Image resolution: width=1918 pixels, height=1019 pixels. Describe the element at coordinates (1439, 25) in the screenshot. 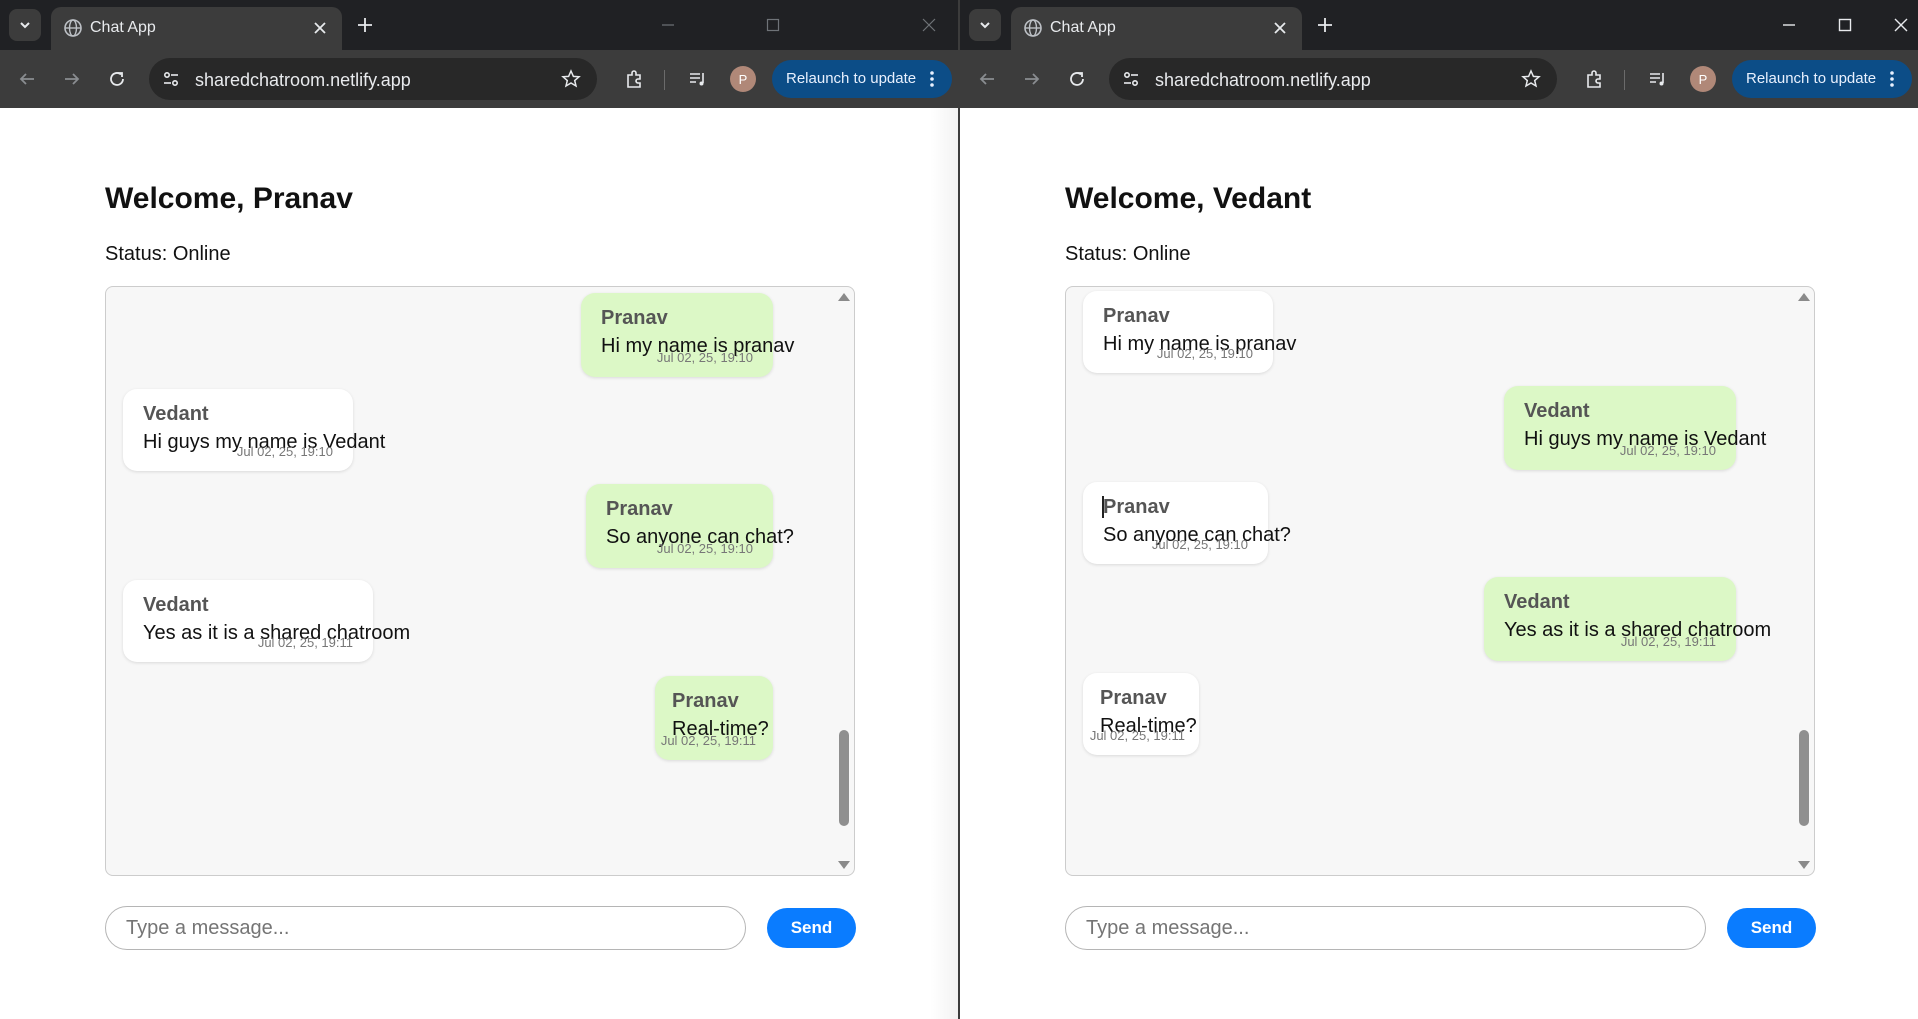

I see `tab-strip: Chat App` at that location.